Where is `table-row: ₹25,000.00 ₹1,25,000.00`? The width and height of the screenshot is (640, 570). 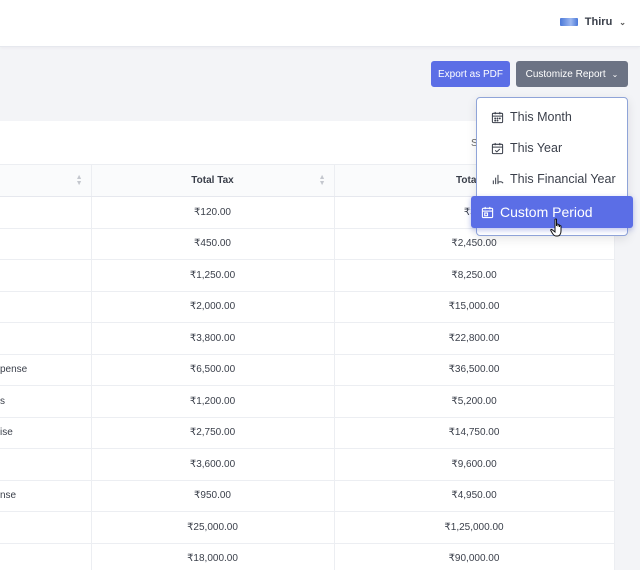 table-row: ₹25,000.00 ₹1,25,000.00 is located at coordinates (307, 527).